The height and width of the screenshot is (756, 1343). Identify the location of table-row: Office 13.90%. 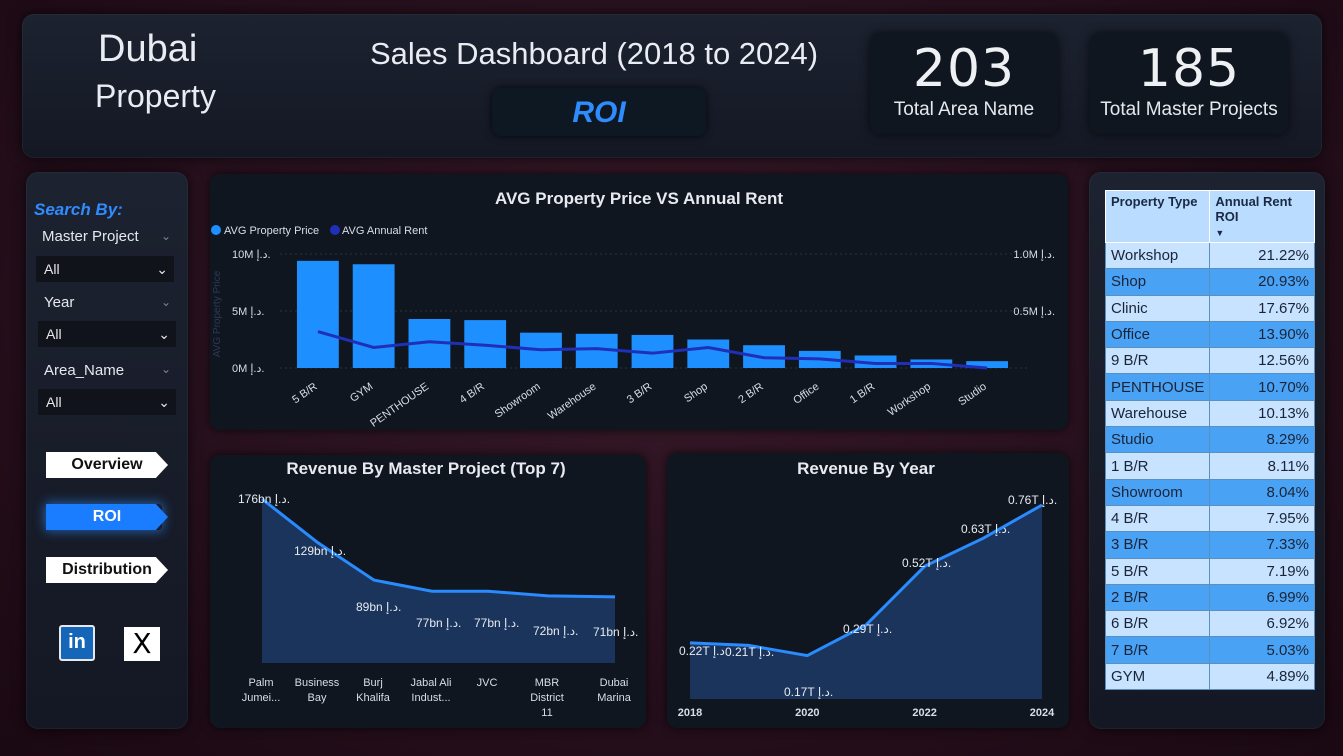
(1209, 334).